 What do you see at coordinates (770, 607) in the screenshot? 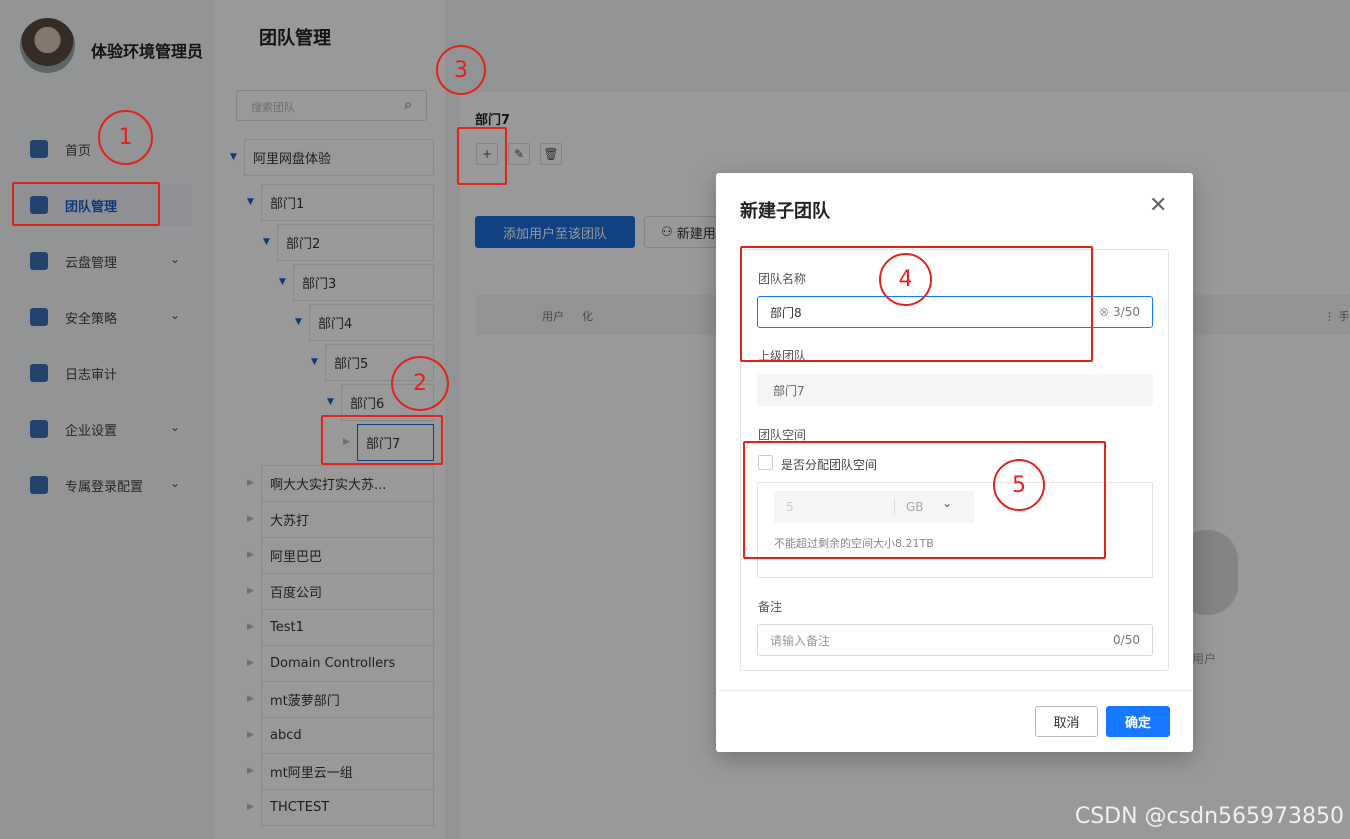
I see `note-label: 备注` at bounding box center [770, 607].